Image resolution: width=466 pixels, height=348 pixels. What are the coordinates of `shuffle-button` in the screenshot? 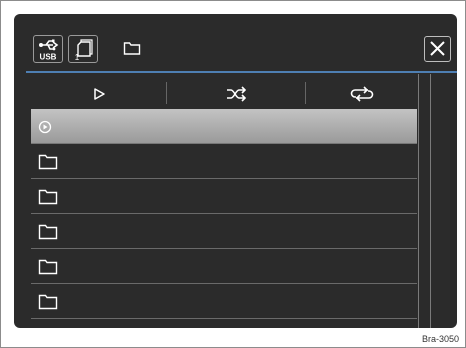 It's located at (237, 94).